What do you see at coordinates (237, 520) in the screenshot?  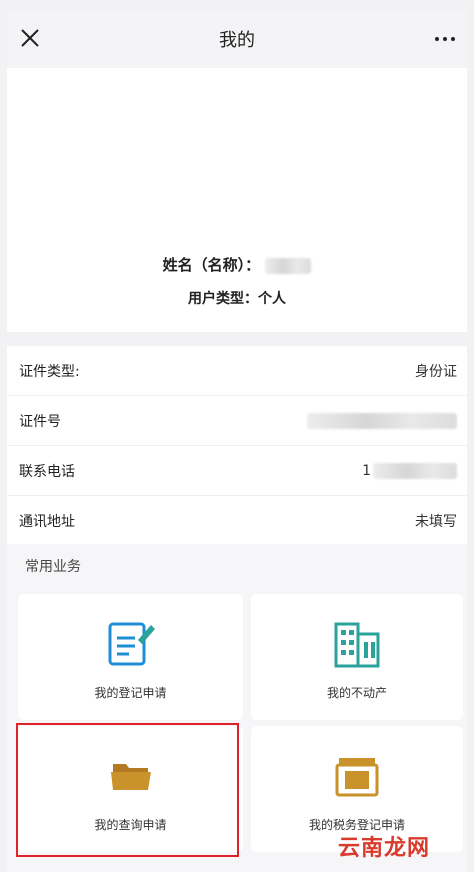 I see `info-row-address: 通讯地址 未填写` at bounding box center [237, 520].